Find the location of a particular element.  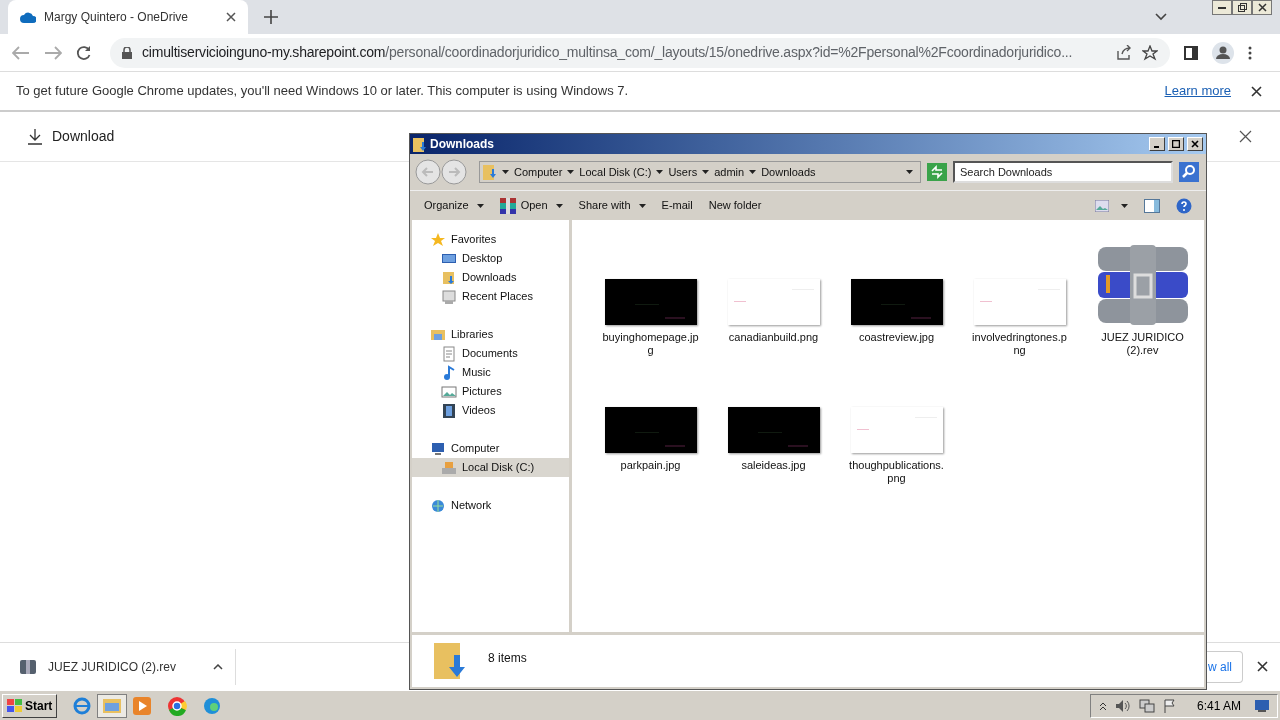

file-name: coastreview.jpg is located at coordinates (896, 337).